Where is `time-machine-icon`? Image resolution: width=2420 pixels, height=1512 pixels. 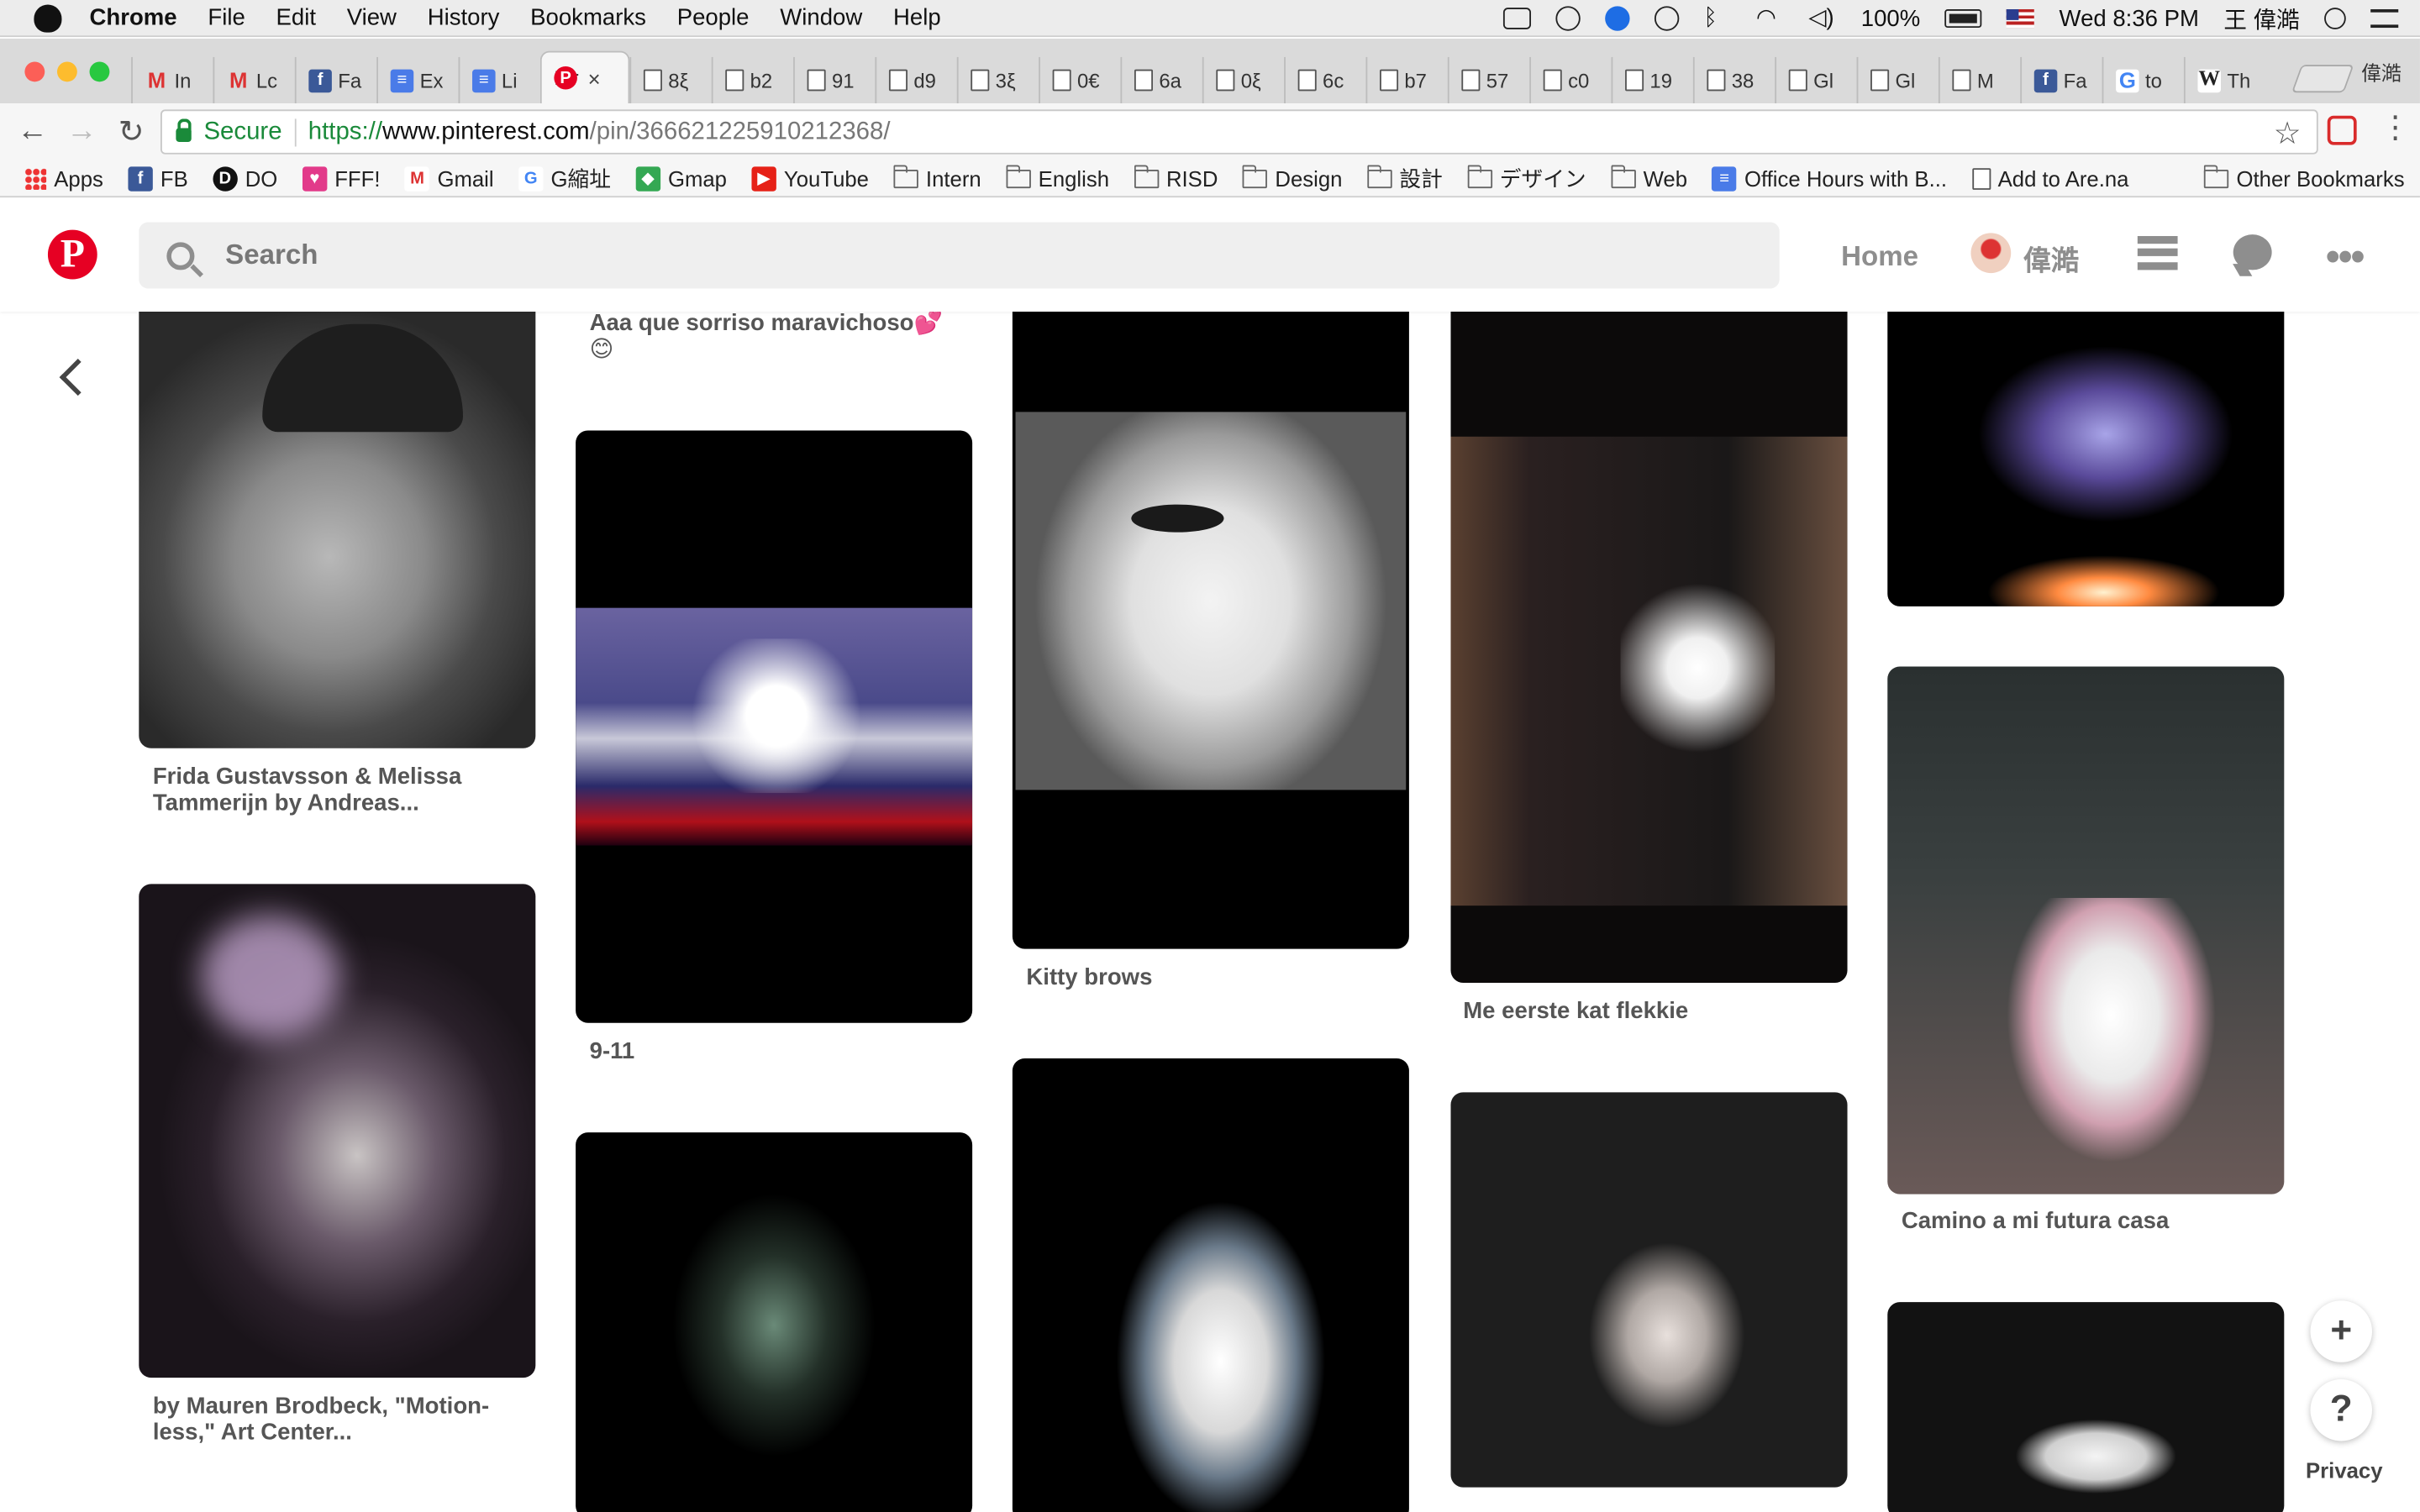
time-machine-icon is located at coordinates (1667, 18).